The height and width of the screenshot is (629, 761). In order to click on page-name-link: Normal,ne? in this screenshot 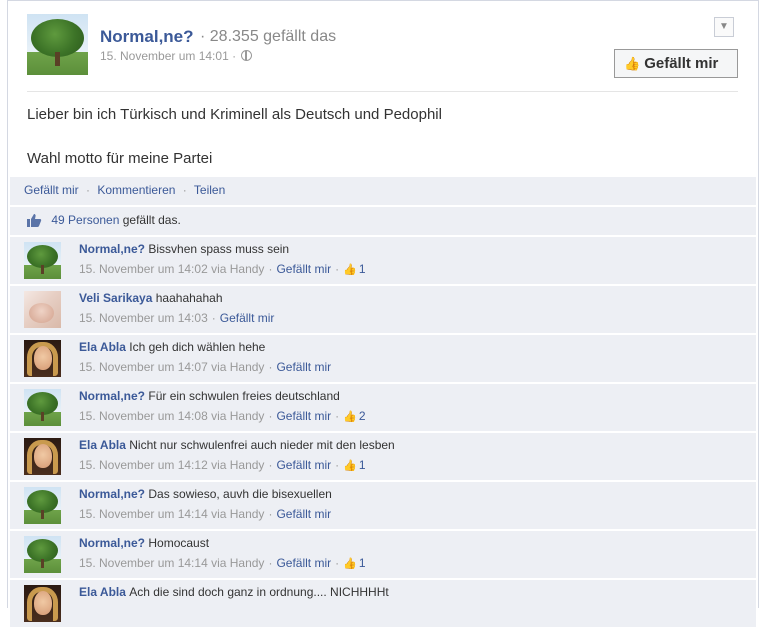, I will do `click(147, 37)`.